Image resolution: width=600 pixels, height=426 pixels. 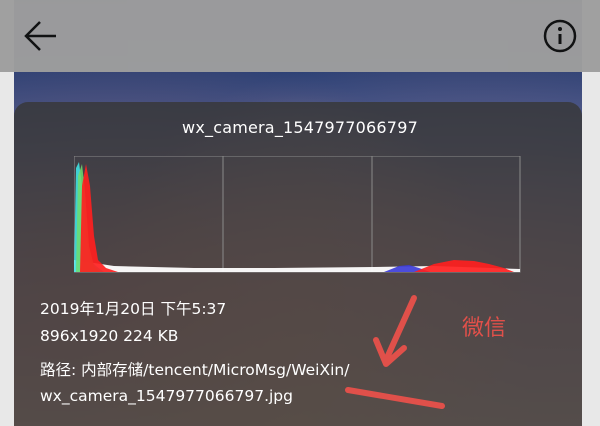 I want to click on file-path-line1: 路径: 内部存储/tencent/MicroMsg/WeiXin/, so click(x=195, y=370).